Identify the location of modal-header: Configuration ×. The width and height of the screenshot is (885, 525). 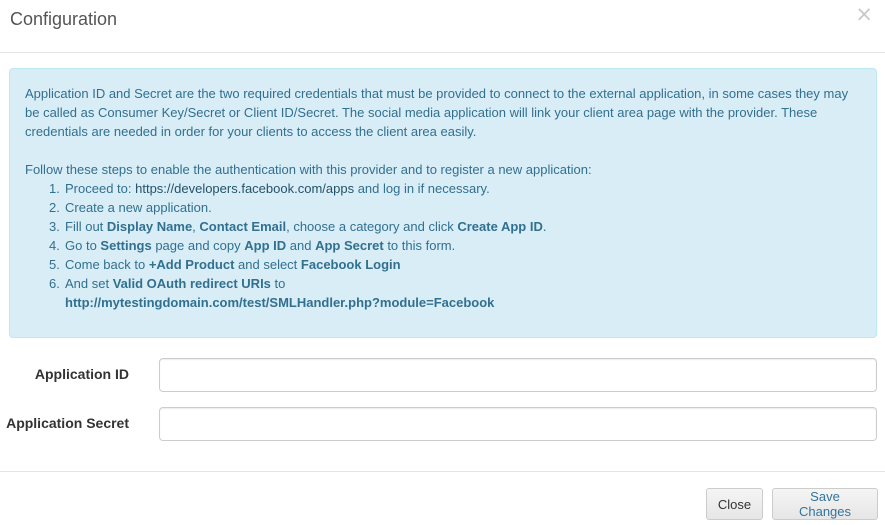
(442, 26).